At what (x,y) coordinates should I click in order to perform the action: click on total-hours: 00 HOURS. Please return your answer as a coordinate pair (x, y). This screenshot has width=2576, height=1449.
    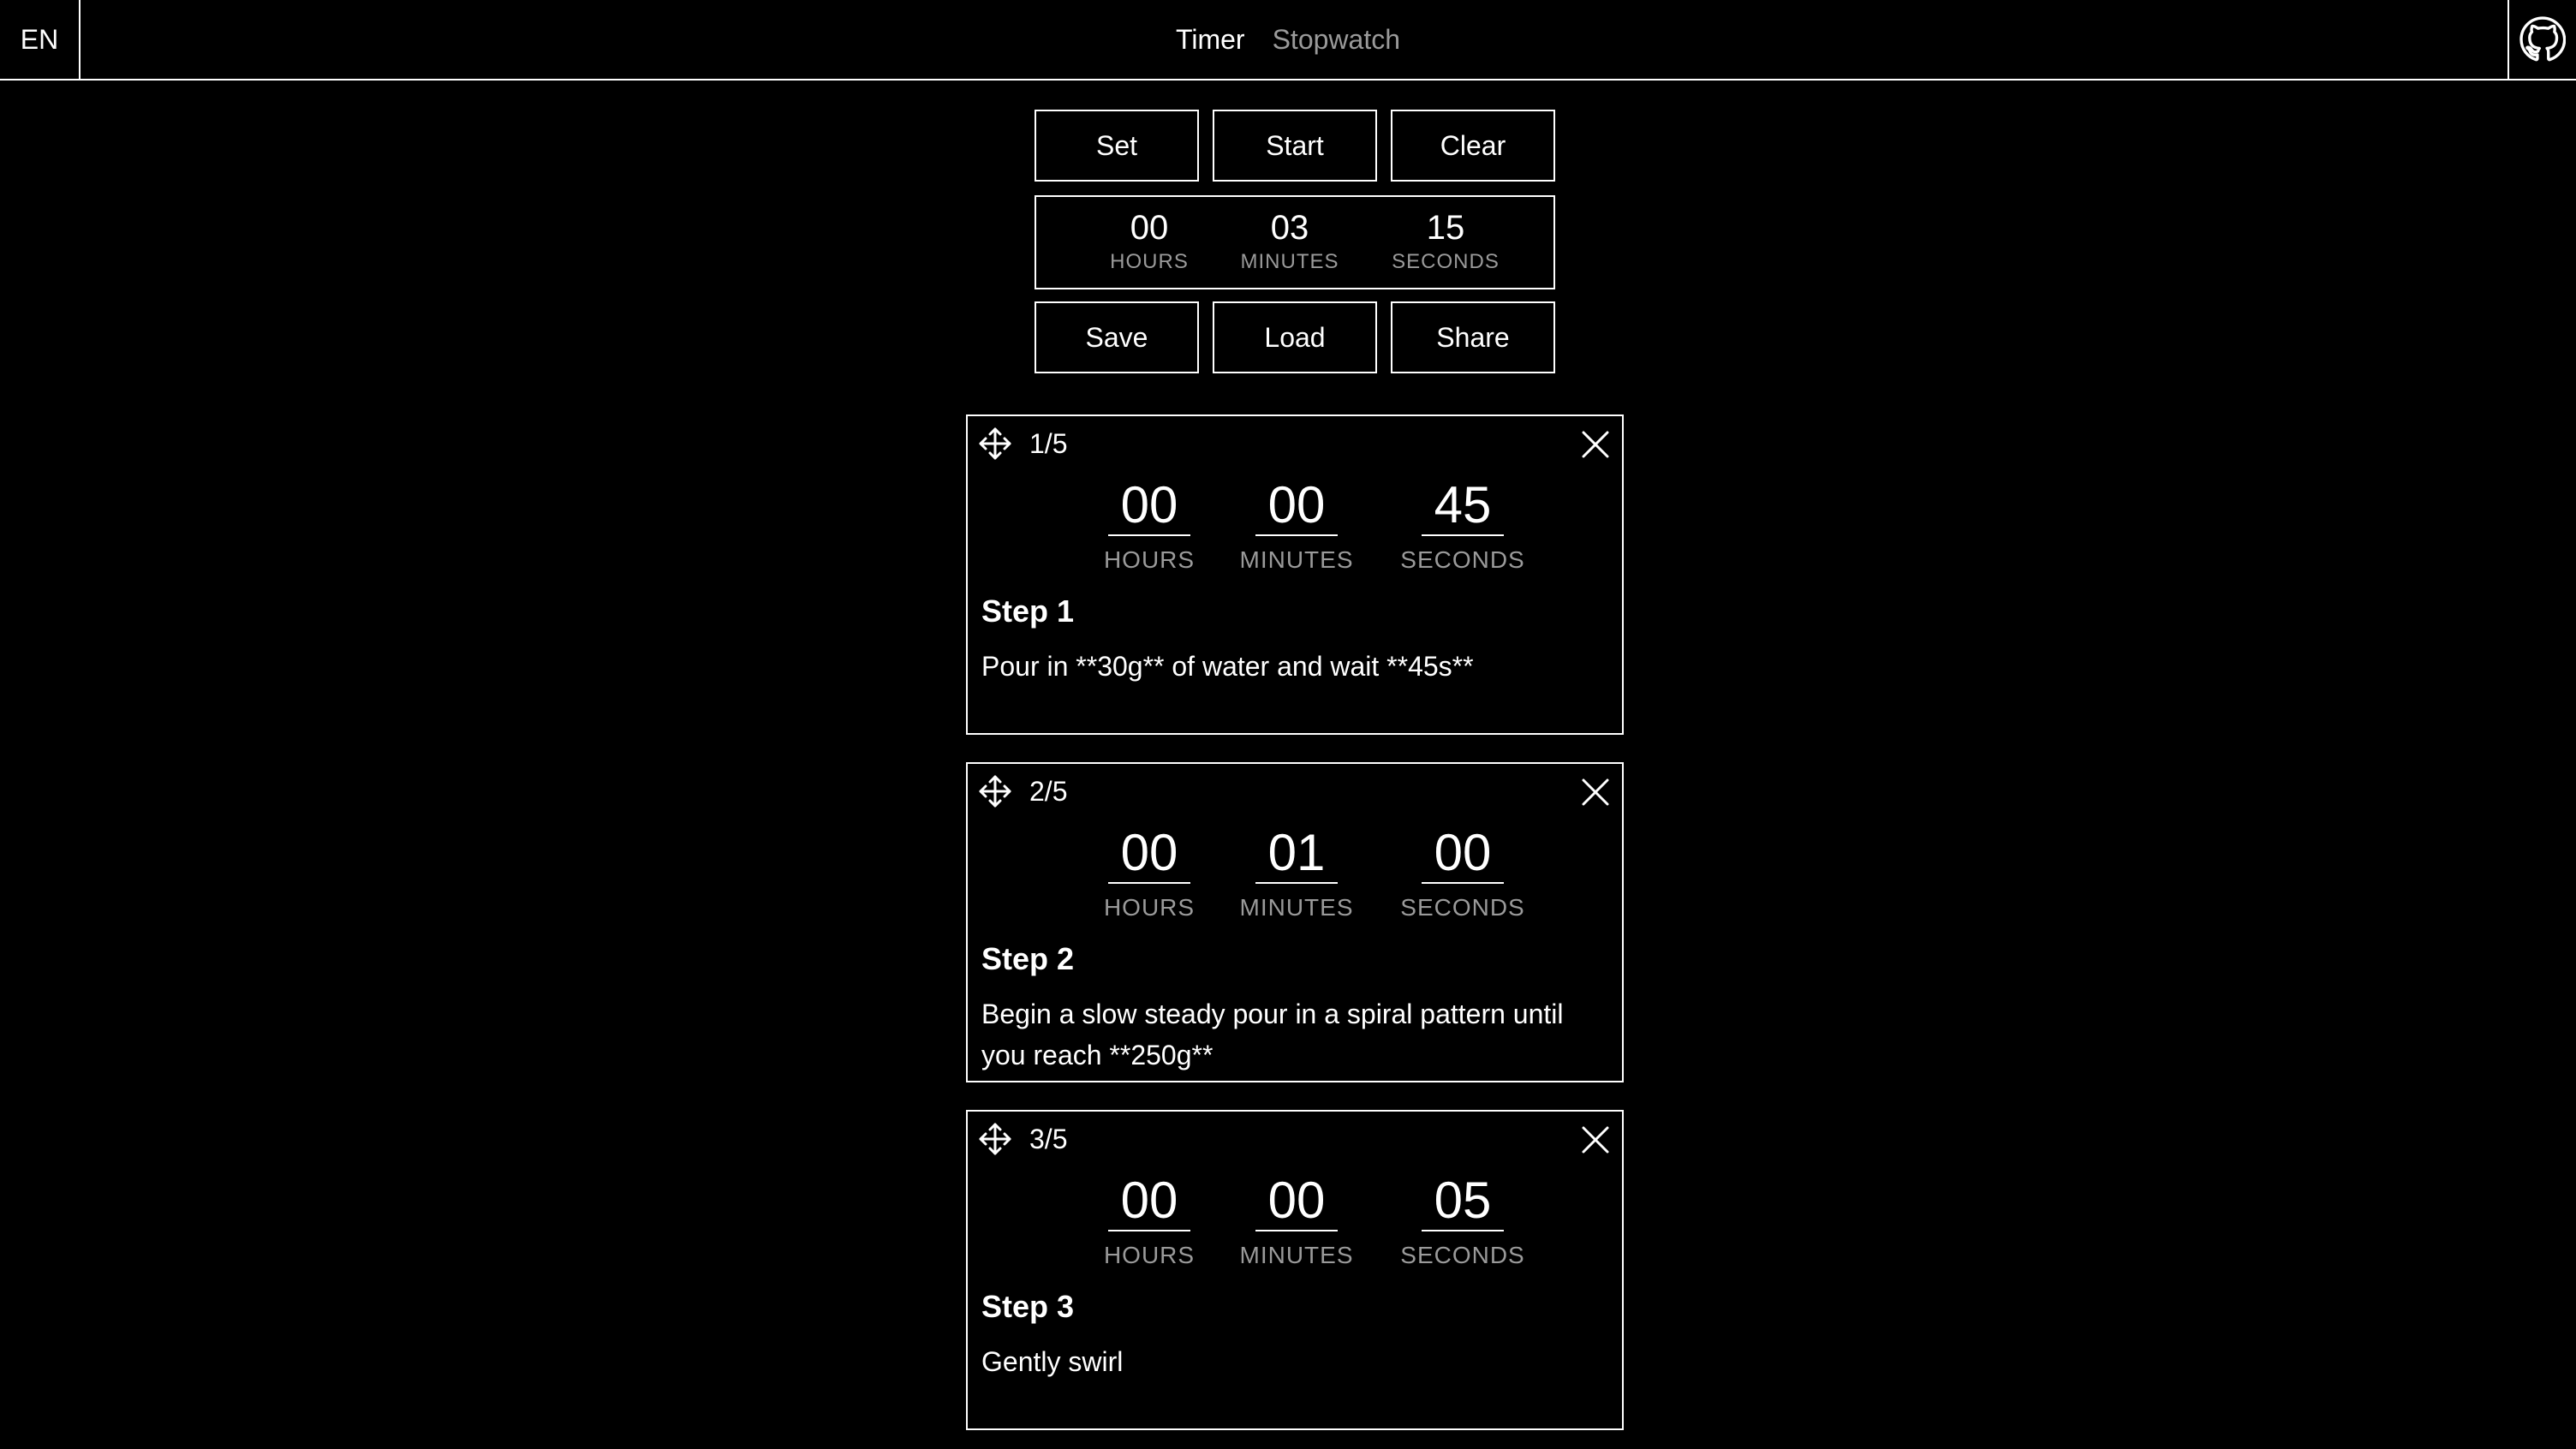
    Looking at the image, I should click on (1149, 240).